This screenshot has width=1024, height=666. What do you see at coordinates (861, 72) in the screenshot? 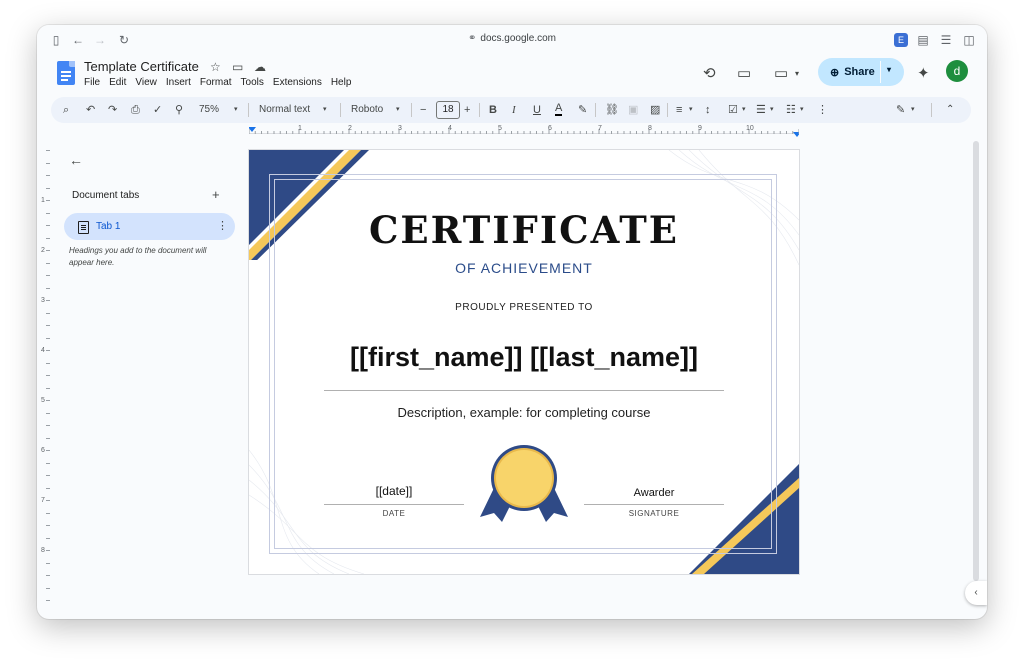
I see `share-button: ⊕ Share ▾` at bounding box center [861, 72].